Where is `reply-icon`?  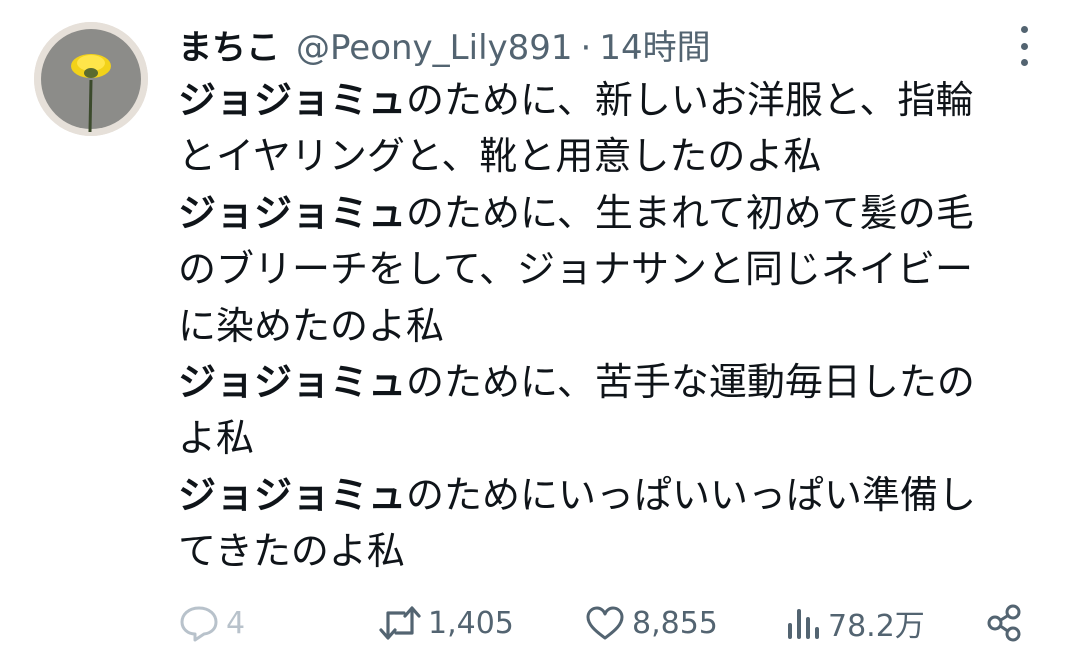
reply-icon is located at coordinates (199, 624).